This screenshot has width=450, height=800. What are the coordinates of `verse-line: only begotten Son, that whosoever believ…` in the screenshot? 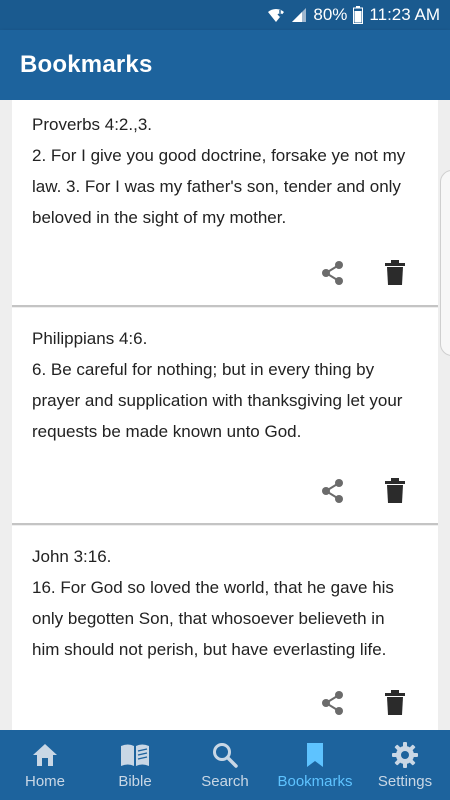 It's located at (208, 618).